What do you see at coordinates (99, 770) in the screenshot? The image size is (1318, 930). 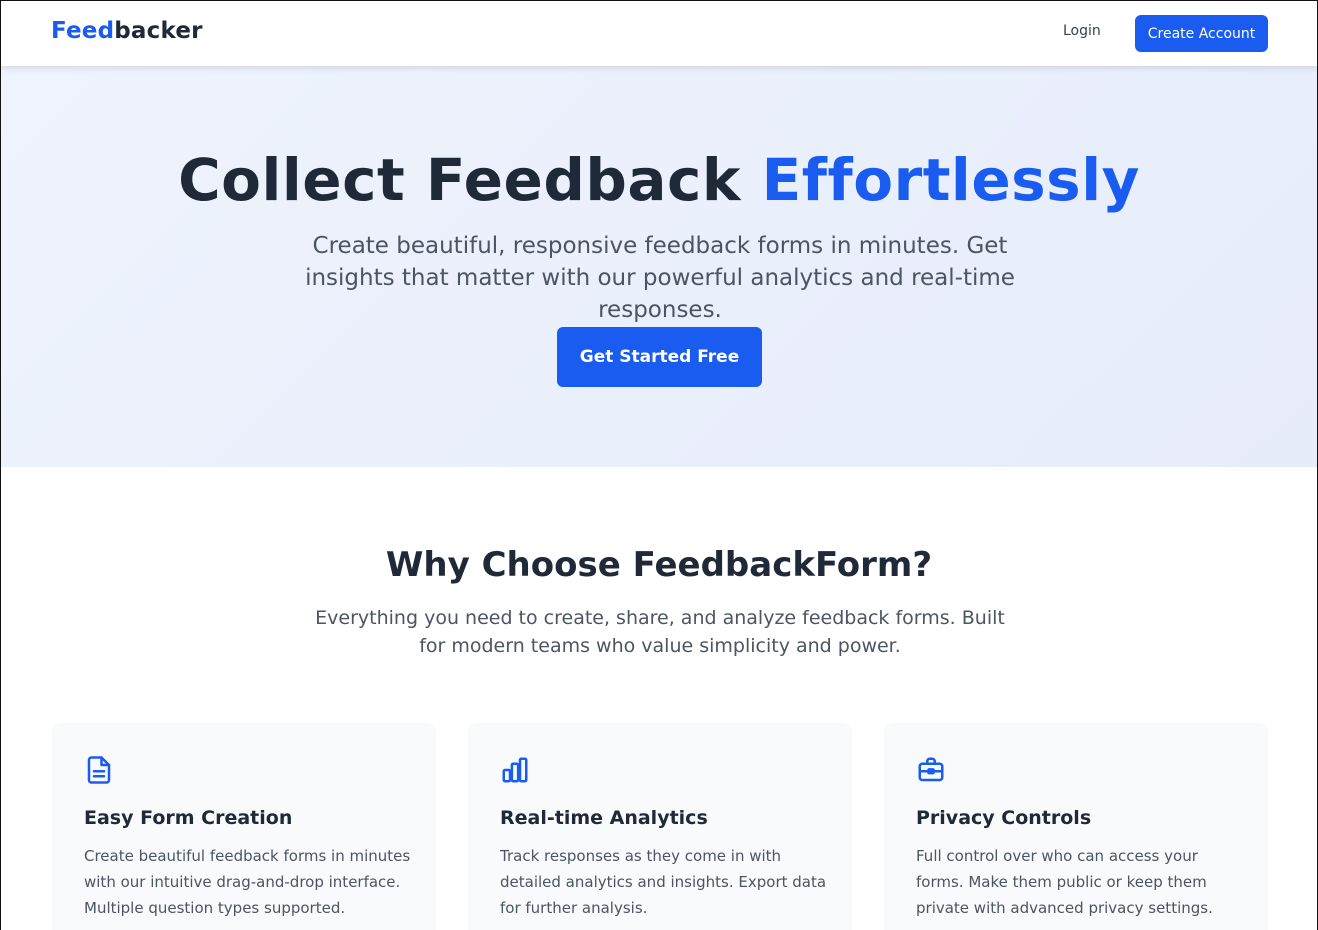 I see `document-icon` at bounding box center [99, 770].